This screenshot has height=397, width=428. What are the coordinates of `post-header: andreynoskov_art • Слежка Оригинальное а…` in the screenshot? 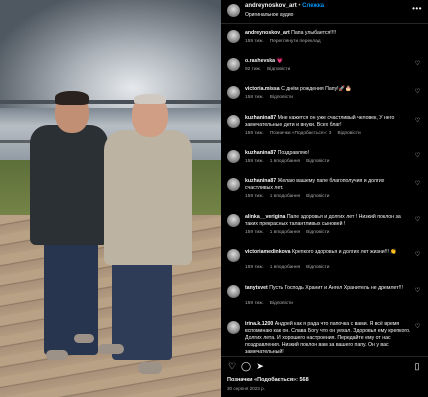 It's located at (324, 12).